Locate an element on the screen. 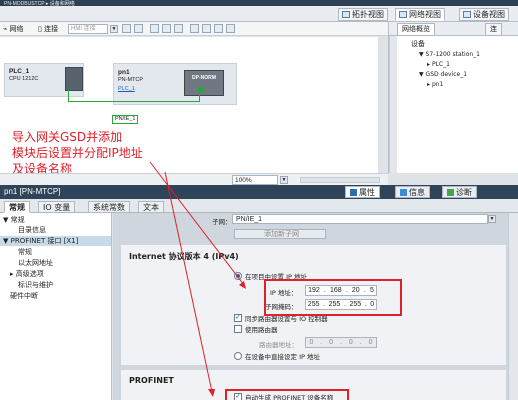 The width and height of the screenshot is (518, 400). arrow-head-ip is located at coordinates (242, 285).